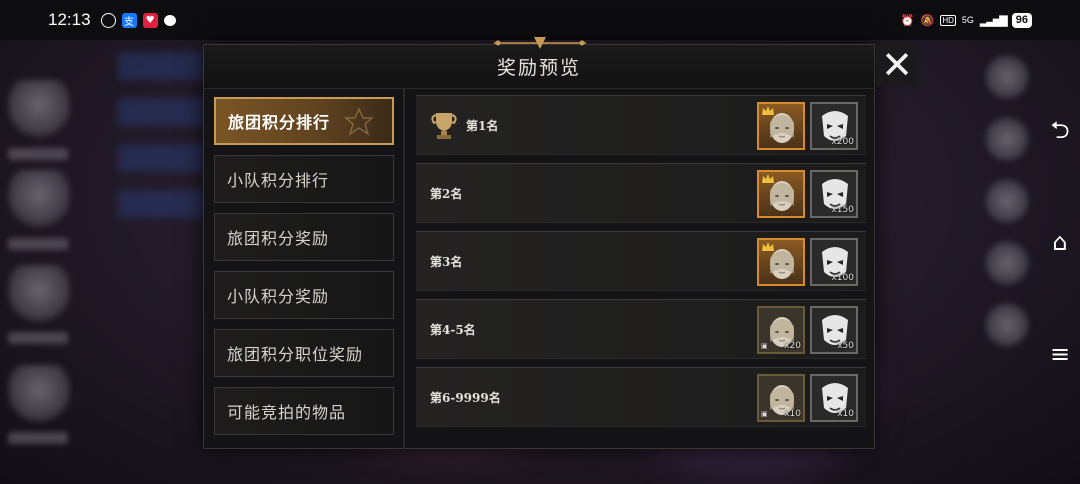 The image size is (1080, 484). Describe the element at coordinates (993, 20) in the screenshot. I see `signal-bars-icon: ▂▃▅▇` at that location.